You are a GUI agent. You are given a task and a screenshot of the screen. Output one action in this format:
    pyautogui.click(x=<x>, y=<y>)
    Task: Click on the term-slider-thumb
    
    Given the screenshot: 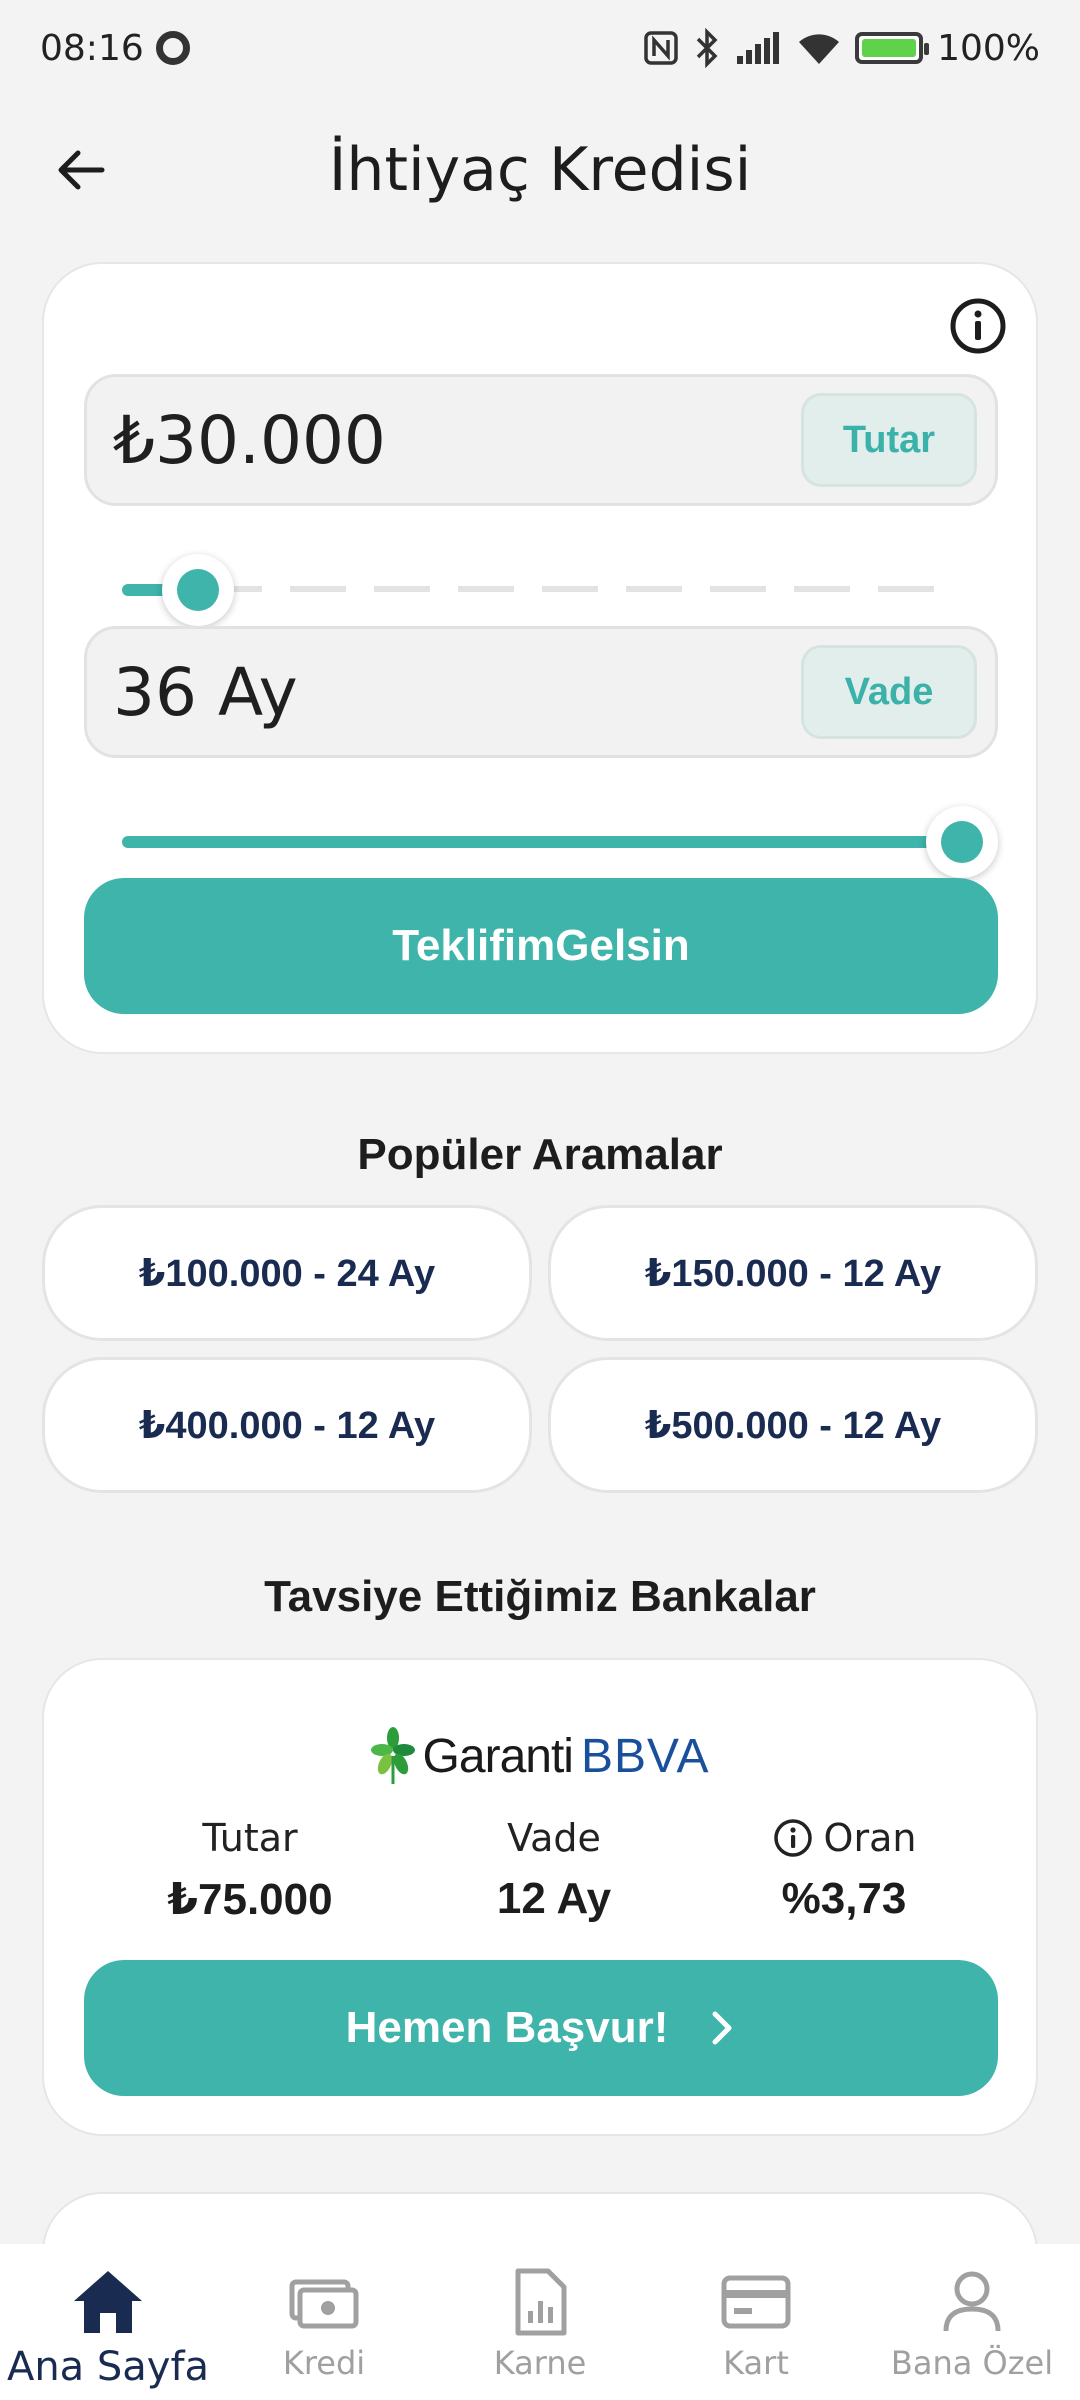 What is the action you would take?
    pyautogui.click(x=962, y=842)
    